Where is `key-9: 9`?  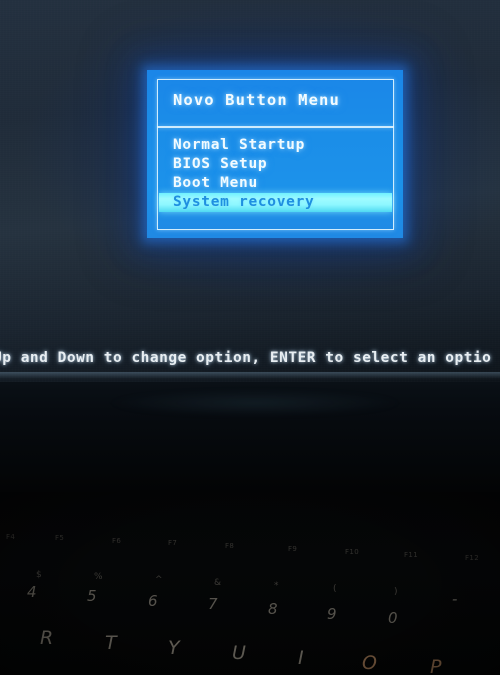
key-9: 9 is located at coordinates (332, 614).